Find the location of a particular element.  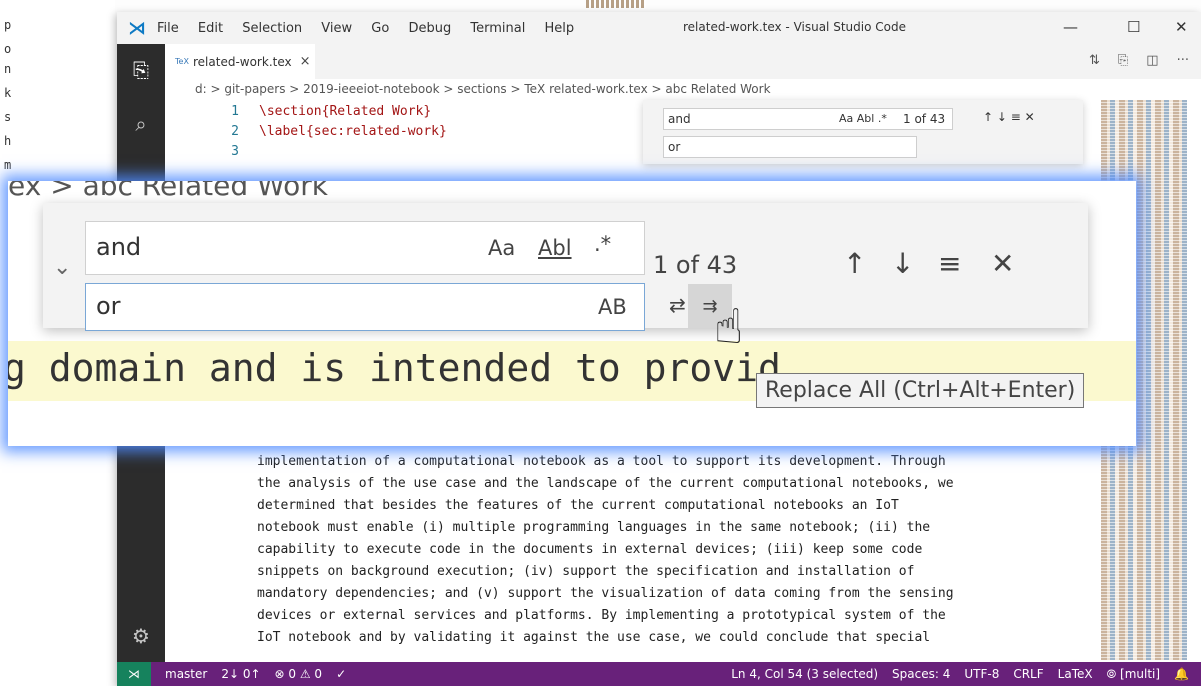

menu-help: Help is located at coordinates (559, 28).